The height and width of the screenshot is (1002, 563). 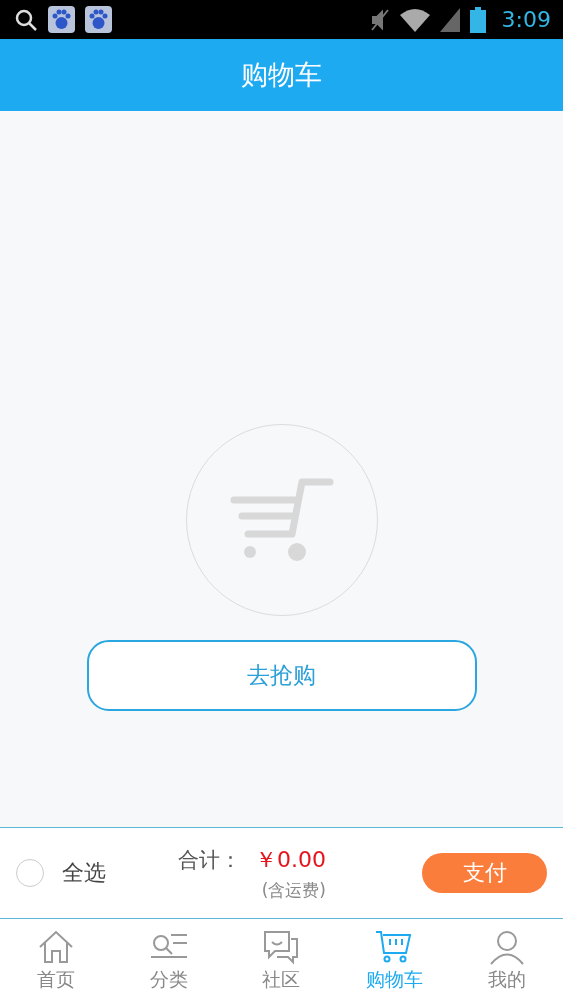 I want to click on search-icon, so click(x=26, y=19).